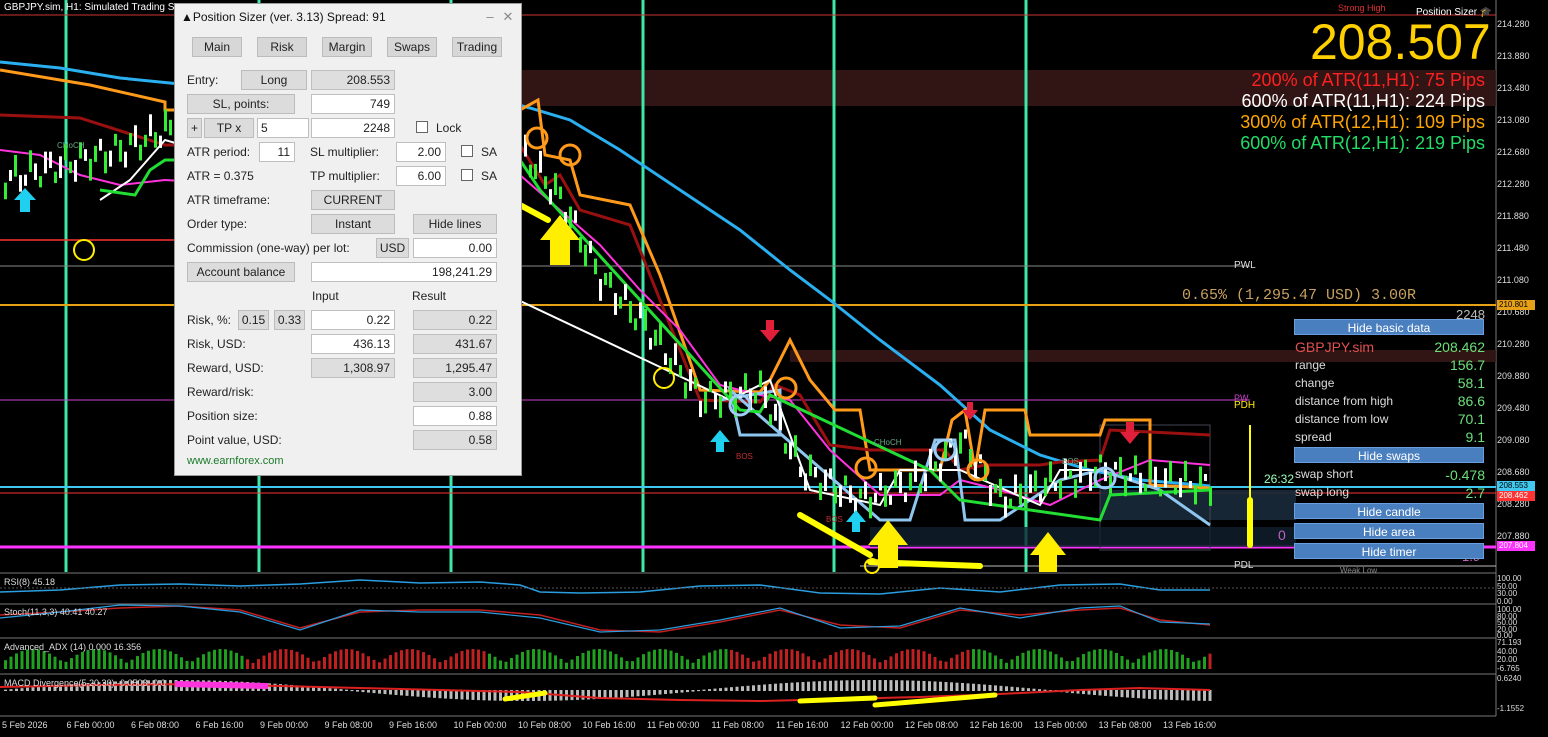 Image resolution: width=1548 pixels, height=737 pixels. I want to click on lock-checkbox, so click(422, 127).